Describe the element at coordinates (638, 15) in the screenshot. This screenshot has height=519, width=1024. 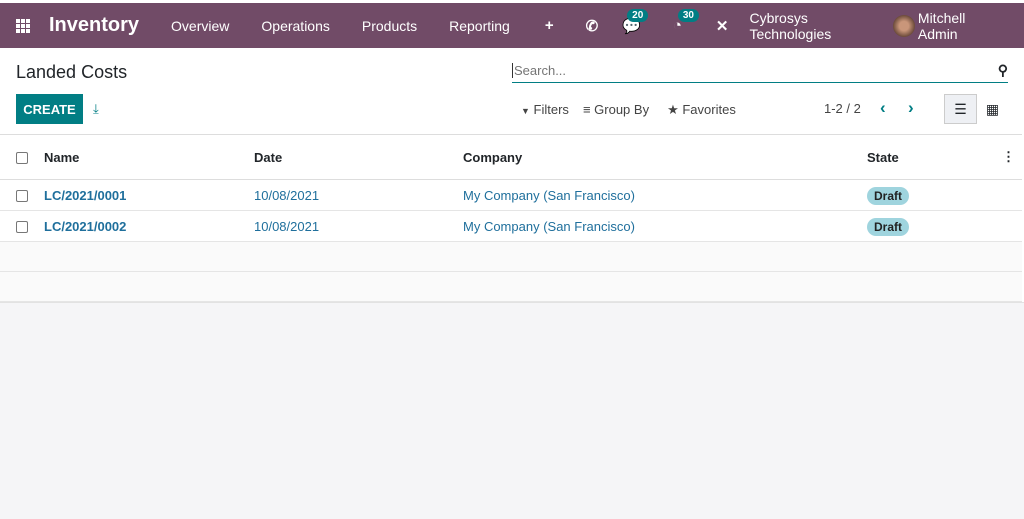
I see `messages-badge: 20` at that location.